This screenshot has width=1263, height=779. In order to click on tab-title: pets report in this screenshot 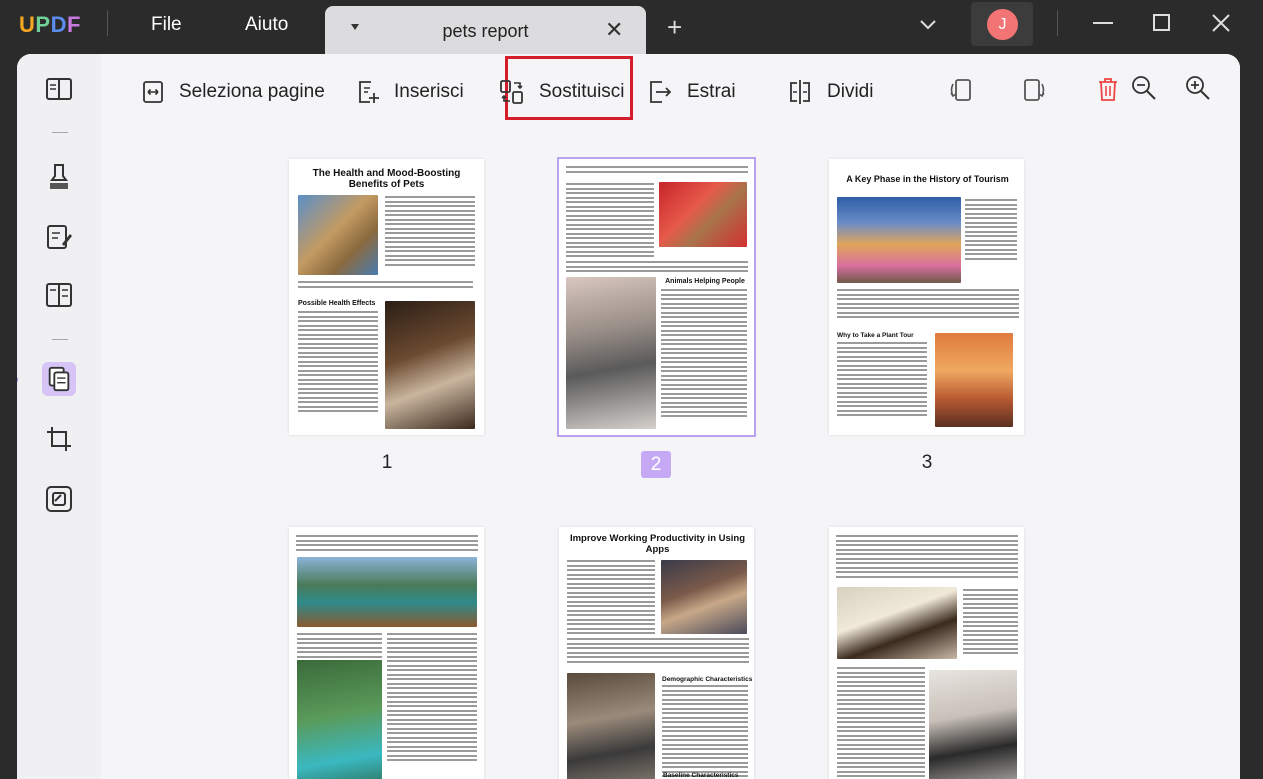, I will do `click(485, 31)`.